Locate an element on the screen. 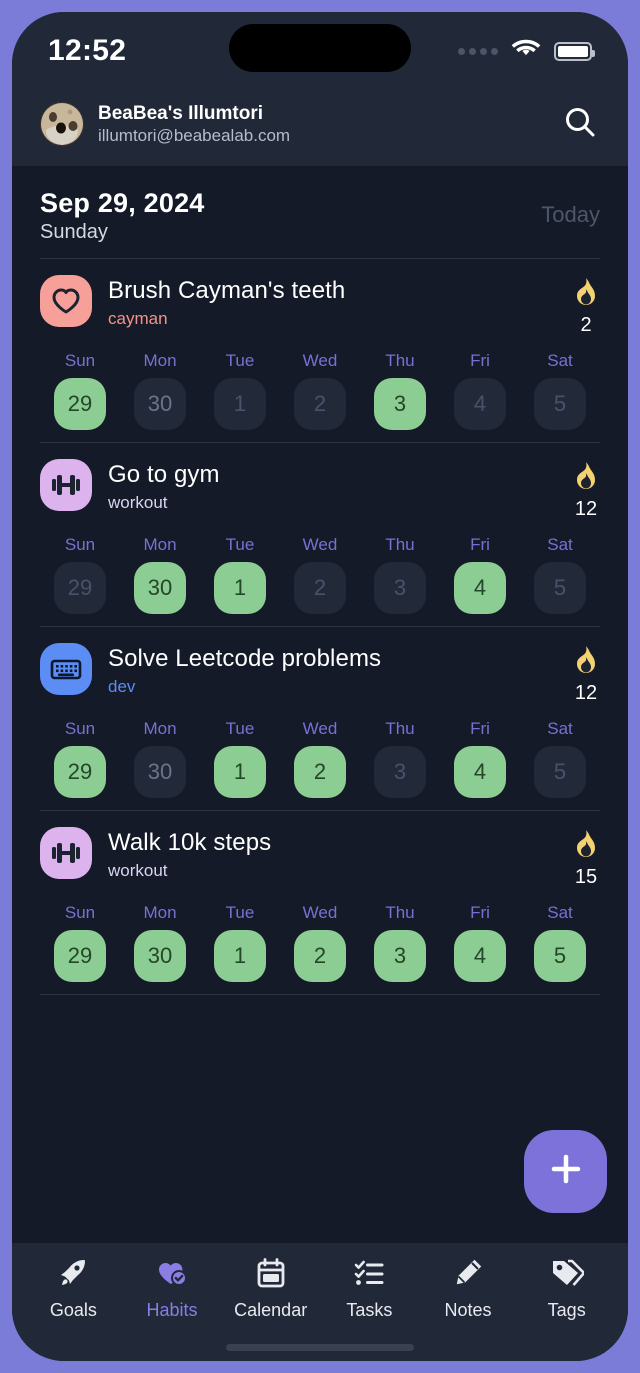 The width and height of the screenshot is (640, 1373). nav-item-notes: Notes is located at coordinates (468, 1289).